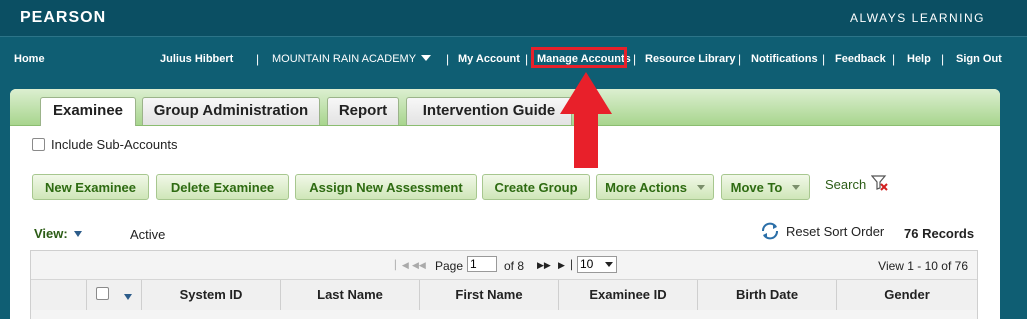 Image resolution: width=1027 pixels, height=319 pixels. Describe the element at coordinates (29, 59) in the screenshot. I see `nav-home-link: Home` at that location.